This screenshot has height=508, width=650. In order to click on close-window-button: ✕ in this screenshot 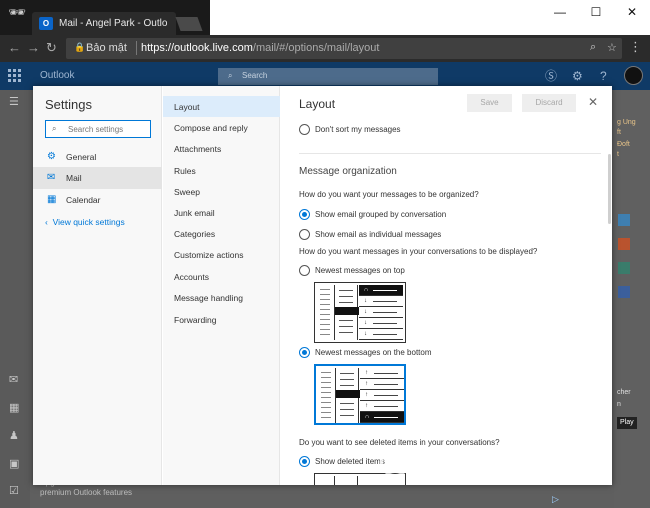, I will do `click(632, 12)`.